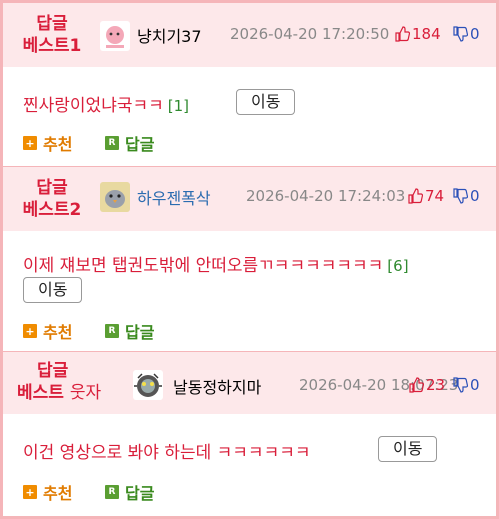  What do you see at coordinates (310, 34) in the screenshot?
I see `post-date: 2026-04-20 17:20:50` at bounding box center [310, 34].